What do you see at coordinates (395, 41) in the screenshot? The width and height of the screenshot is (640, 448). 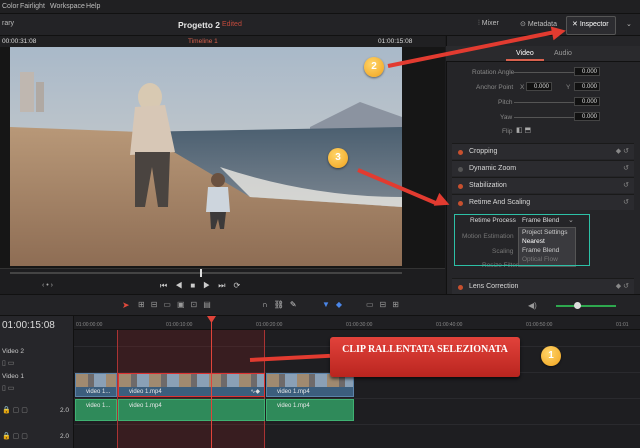 I see `record-timecode: 01:00:15:08` at bounding box center [395, 41].